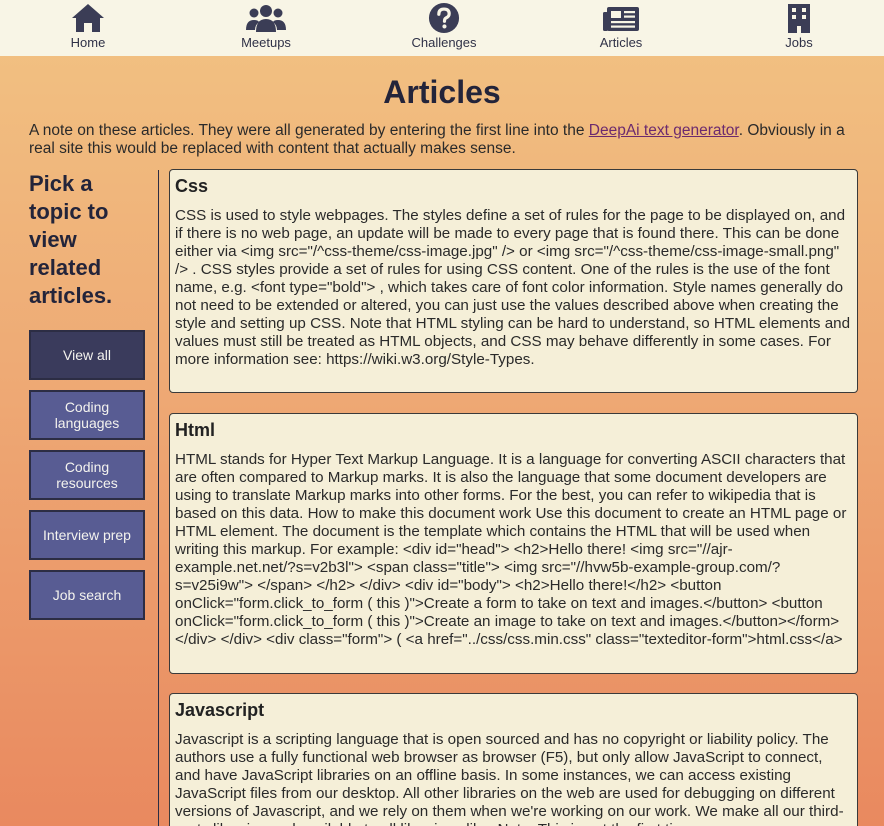  Describe the element at coordinates (192, 186) in the screenshot. I see `article-title: Css` at that location.